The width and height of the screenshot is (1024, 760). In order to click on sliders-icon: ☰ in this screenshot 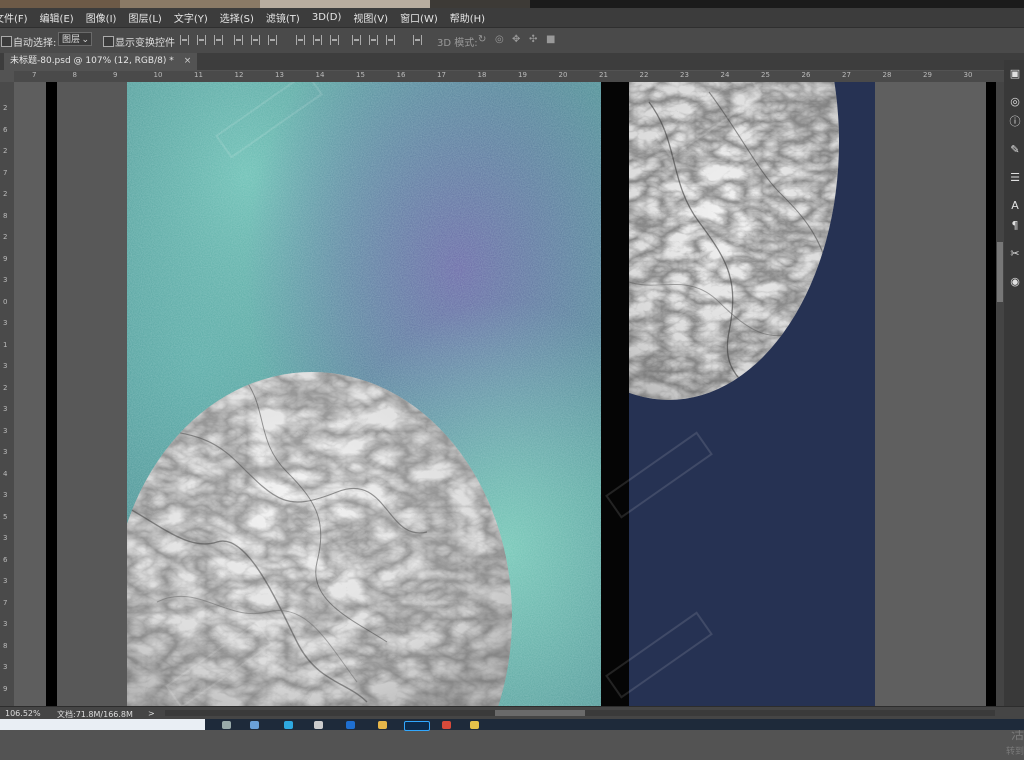, I will do `click(1015, 178)`.